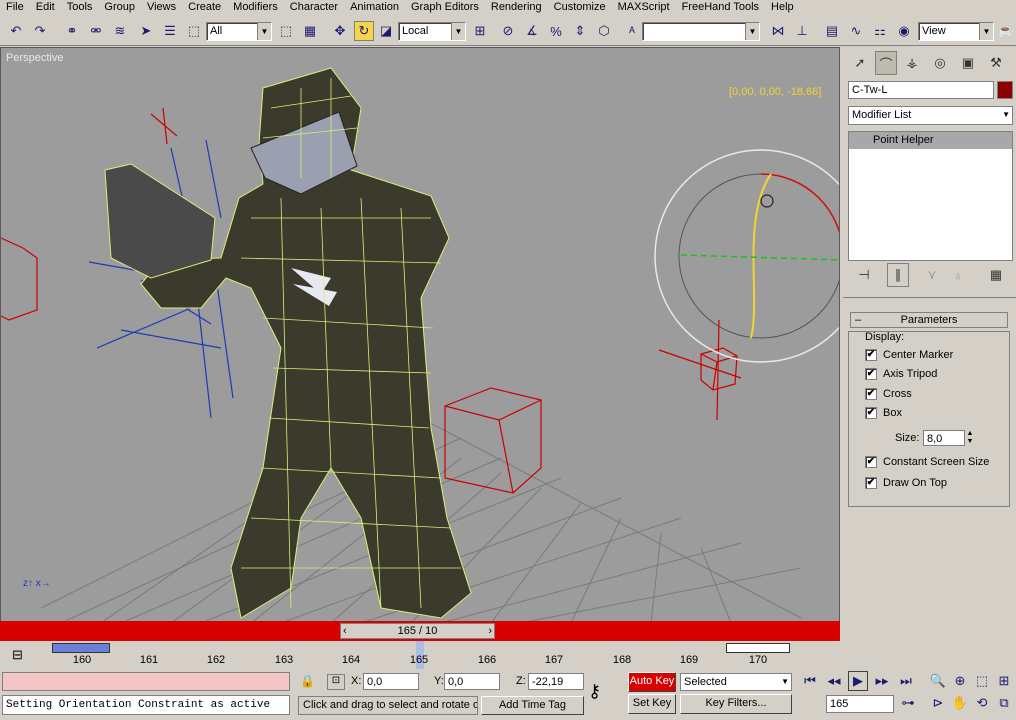  What do you see at coordinates (970, 438) in the screenshot?
I see `spinner-arrows-icon: ▲ ▼` at bounding box center [970, 438].